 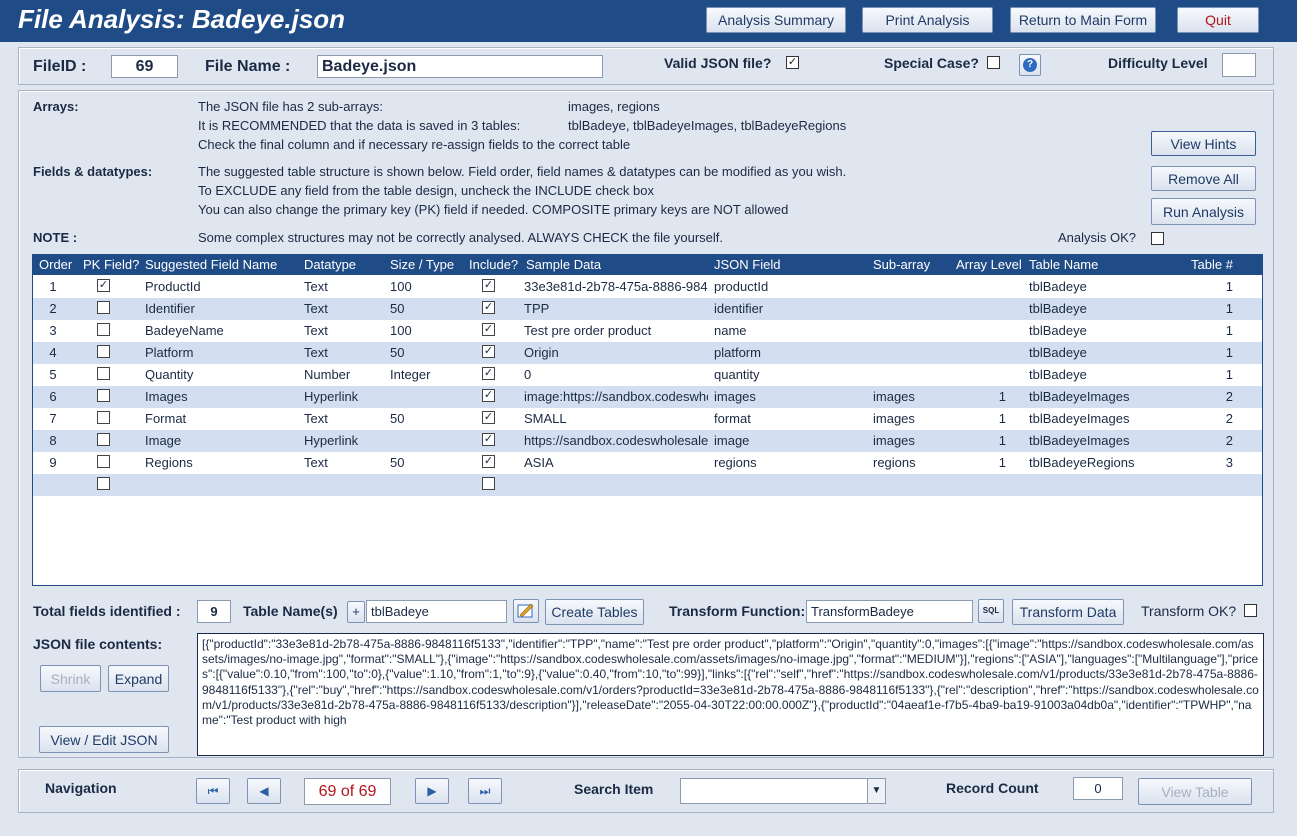 What do you see at coordinates (616, 462) in the screenshot?
I see `cell-sample: ASIA` at bounding box center [616, 462].